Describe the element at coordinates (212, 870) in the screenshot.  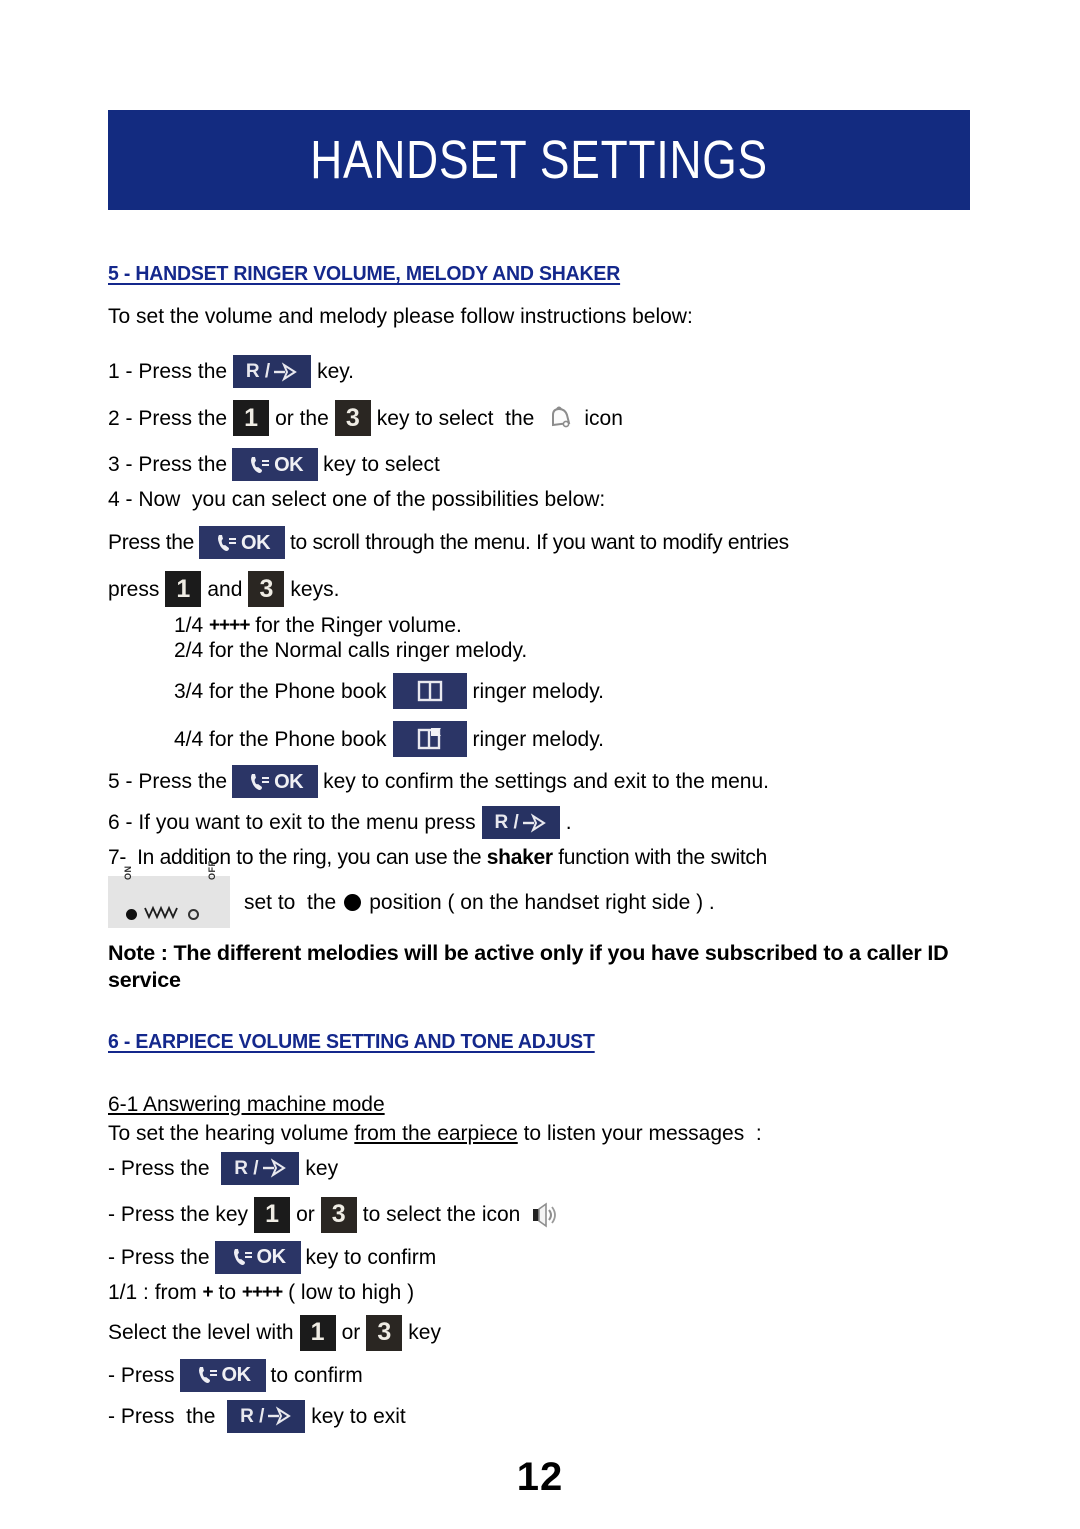
I see `shaker-off-label: OFF` at that location.